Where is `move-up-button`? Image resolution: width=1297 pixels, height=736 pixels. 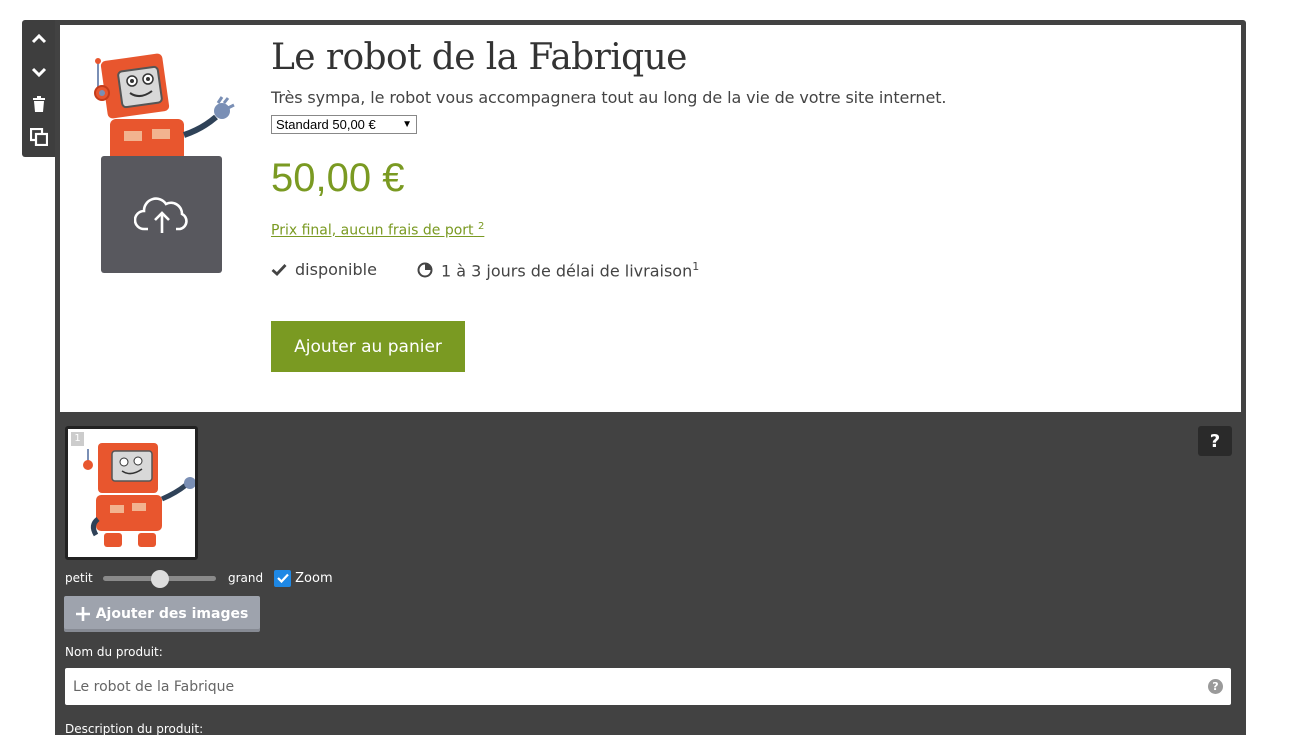
move-up-button is located at coordinates (39, 39).